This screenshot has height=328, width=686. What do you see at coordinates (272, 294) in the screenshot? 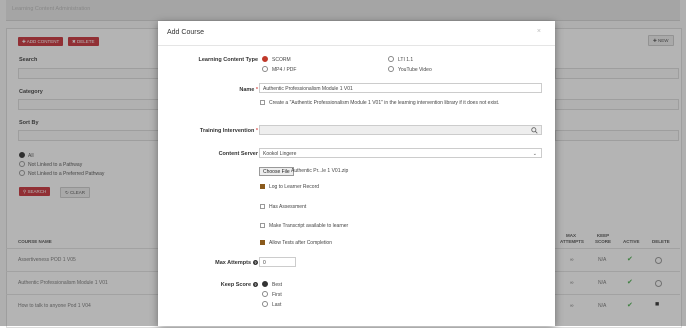
I see `keep-score-first-radio: First` at bounding box center [272, 294].